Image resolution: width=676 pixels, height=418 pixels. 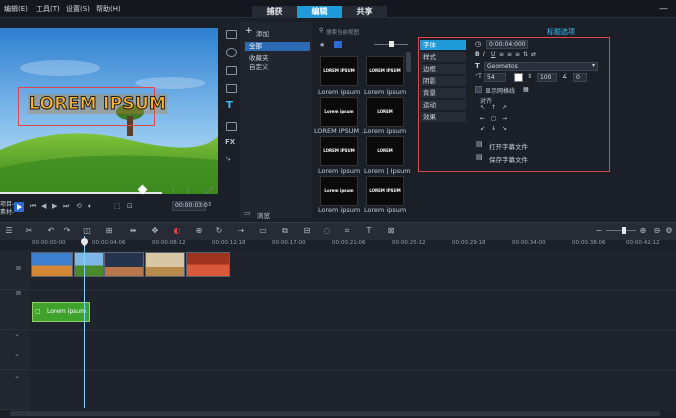 I want to click on minimize-button: —, so click(x=663, y=9).